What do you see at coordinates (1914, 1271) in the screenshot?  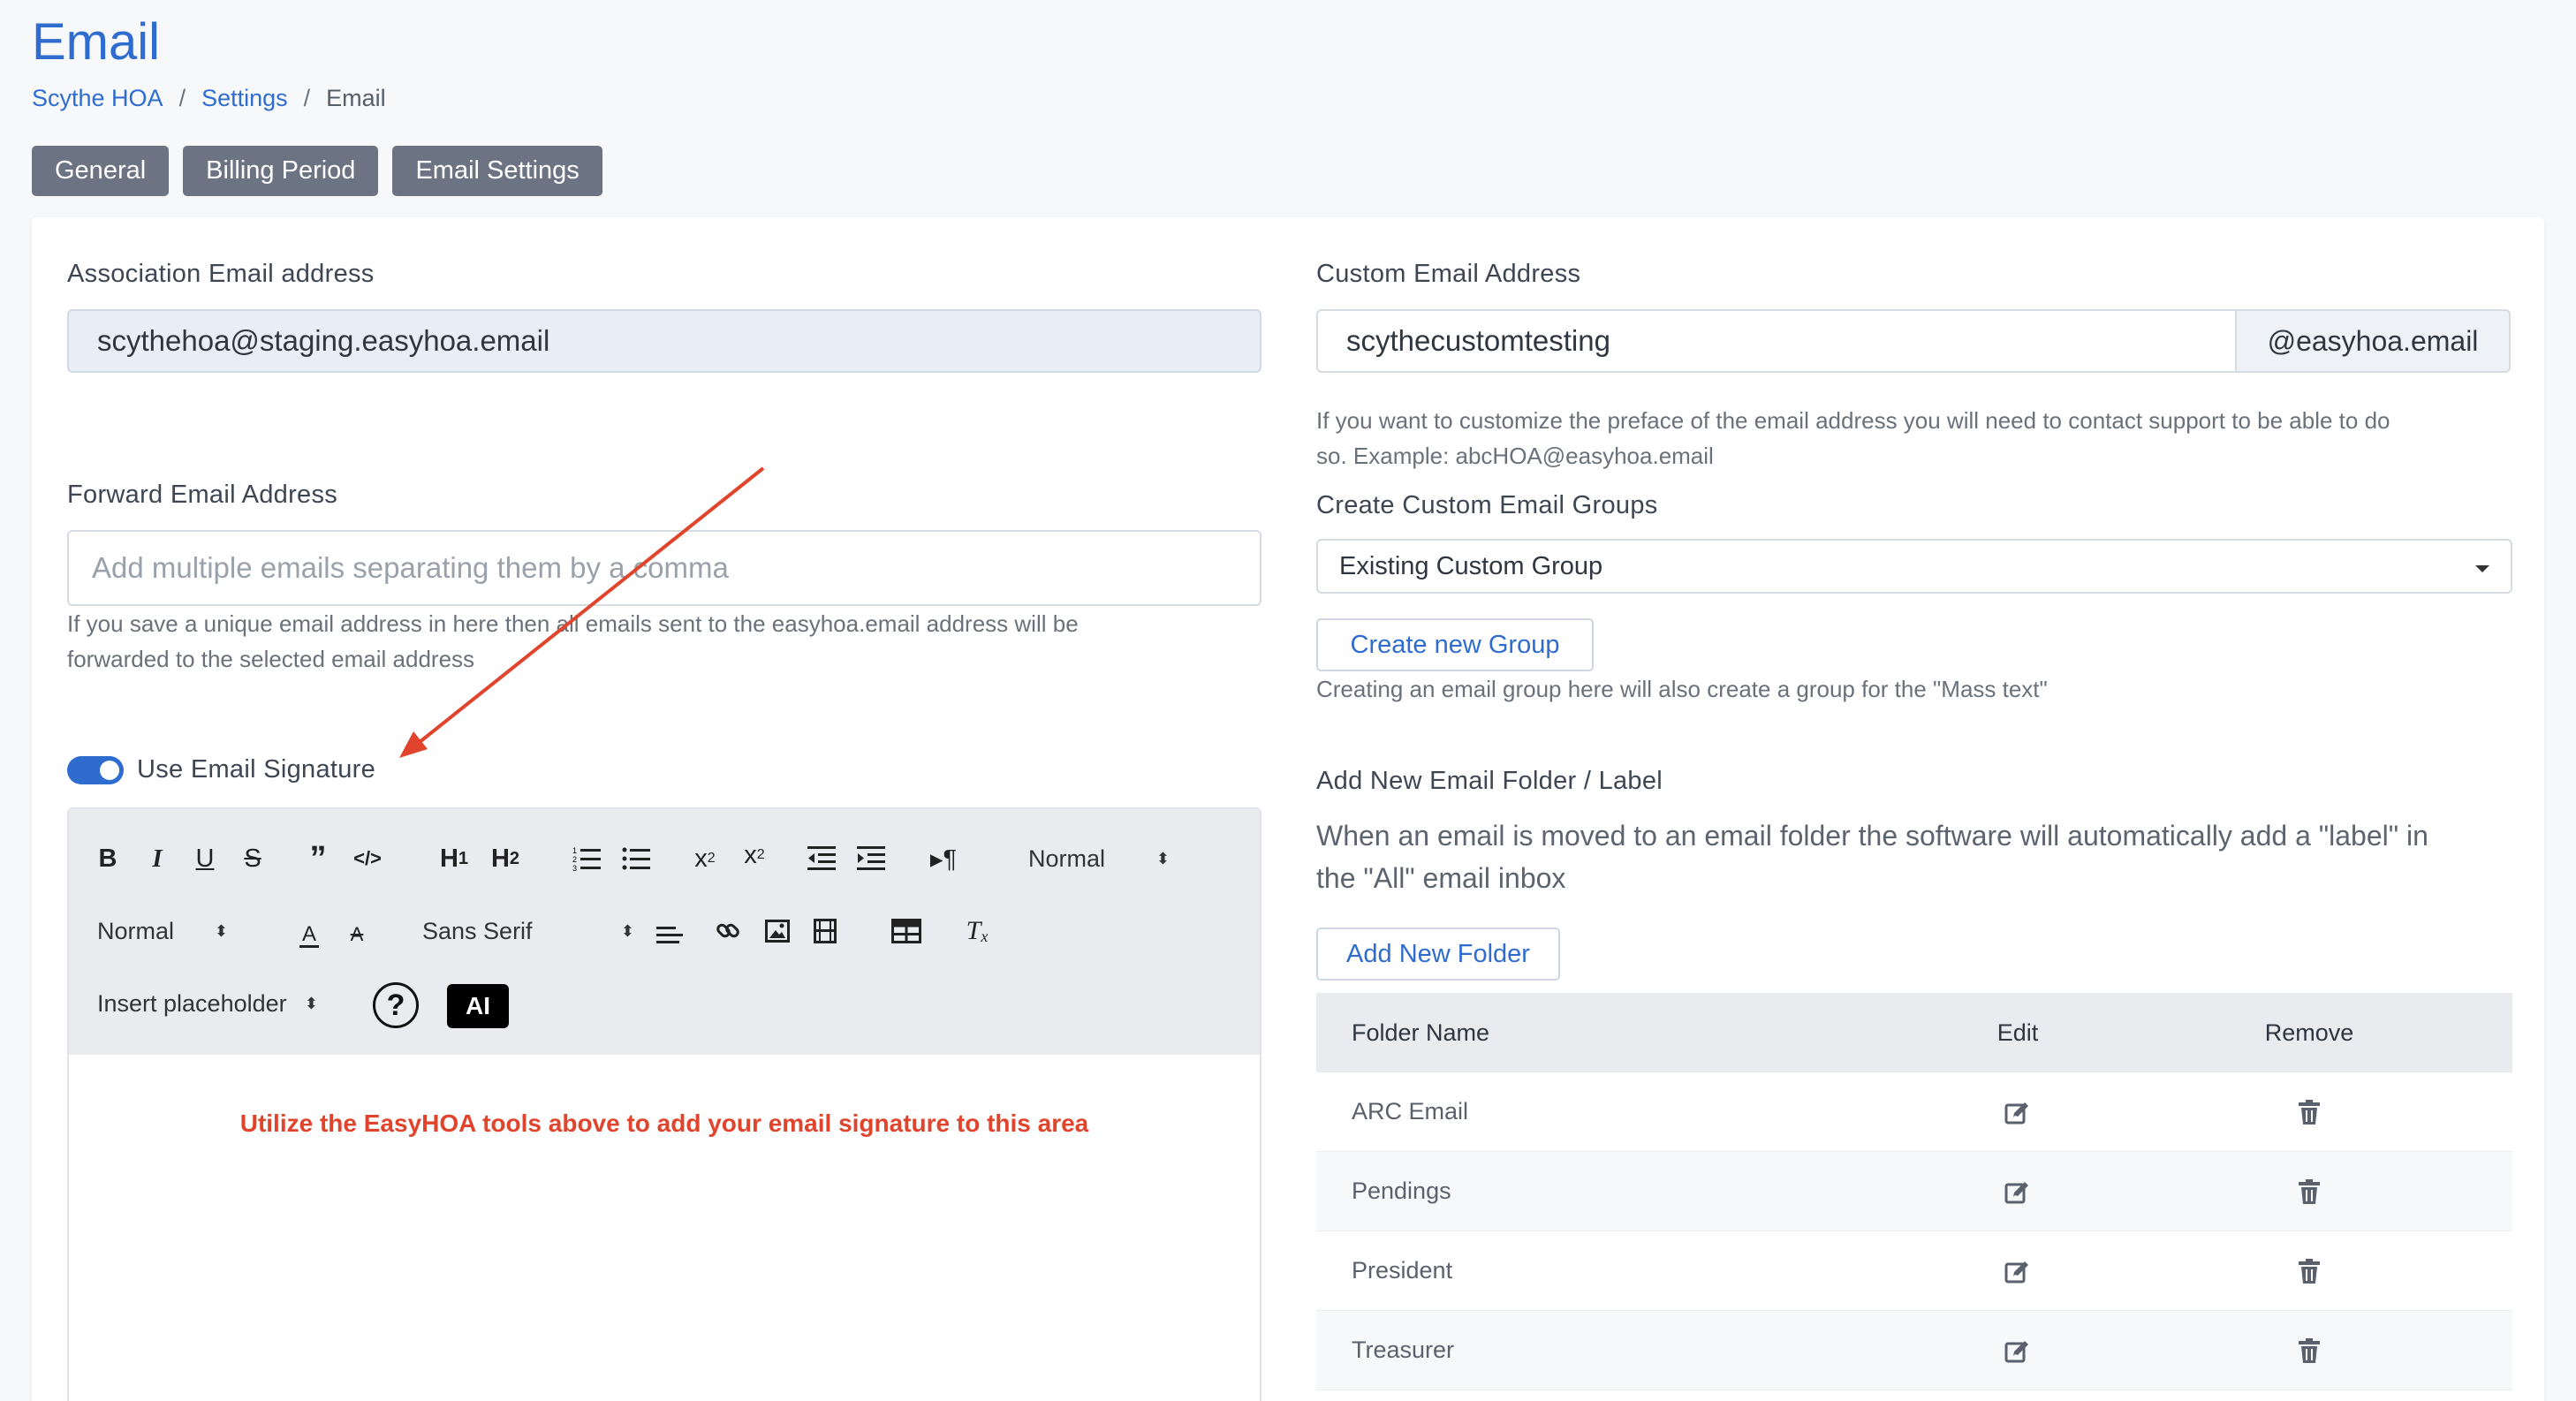 I see `table-row: President` at bounding box center [1914, 1271].